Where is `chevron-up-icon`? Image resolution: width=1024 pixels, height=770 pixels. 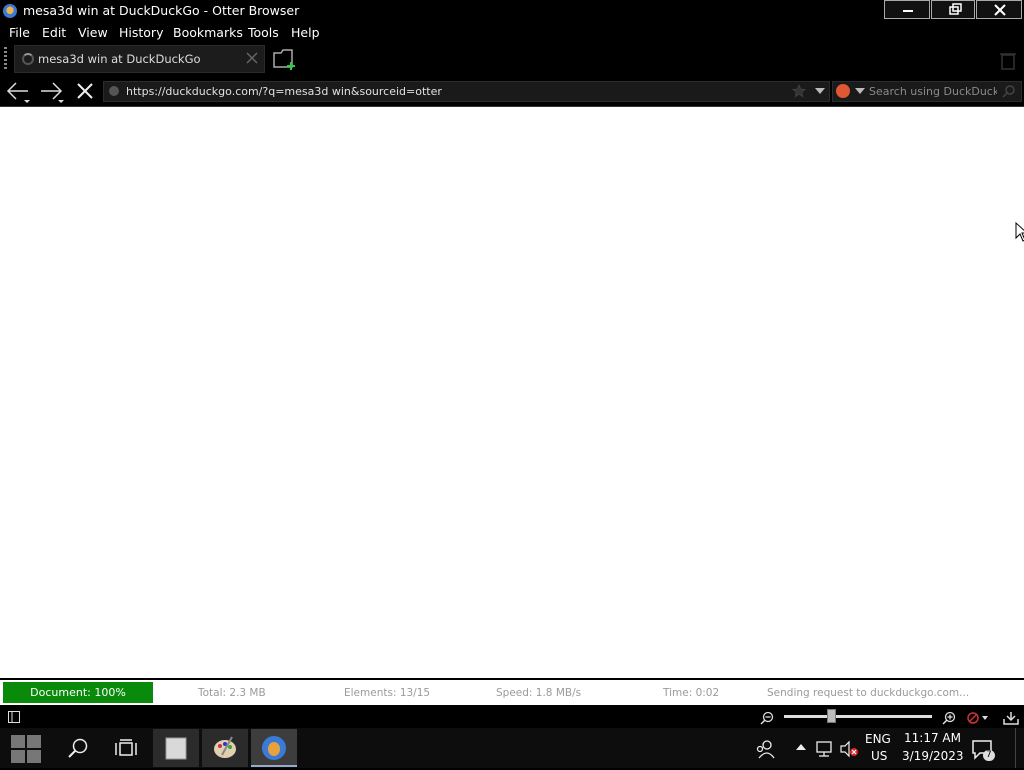
chevron-up-icon is located at coordinates (801, 747).